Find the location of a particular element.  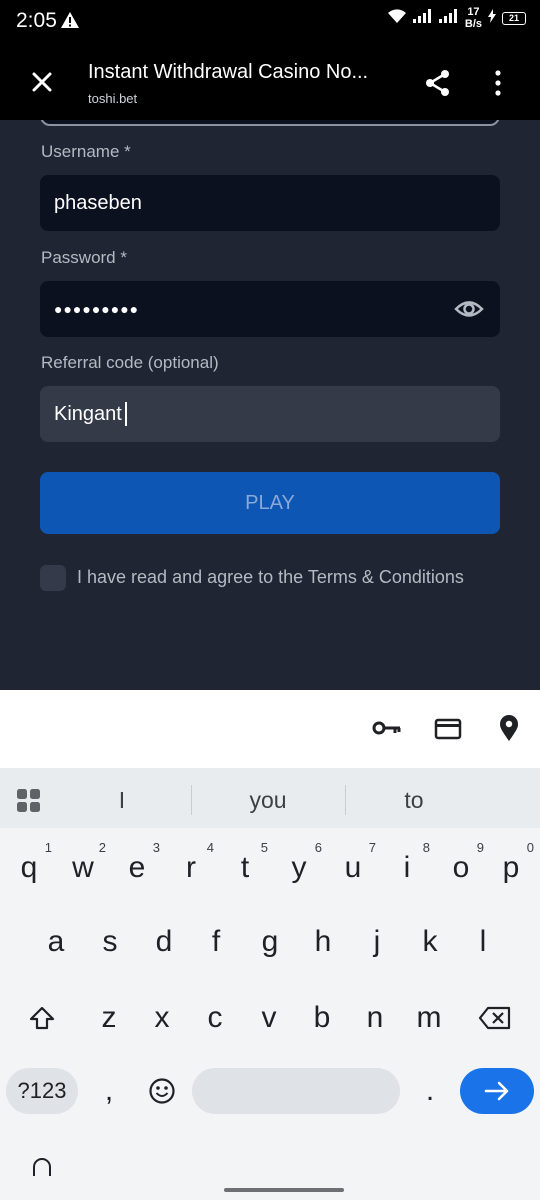

key-r: r4 is located at coordinates (191, 868).